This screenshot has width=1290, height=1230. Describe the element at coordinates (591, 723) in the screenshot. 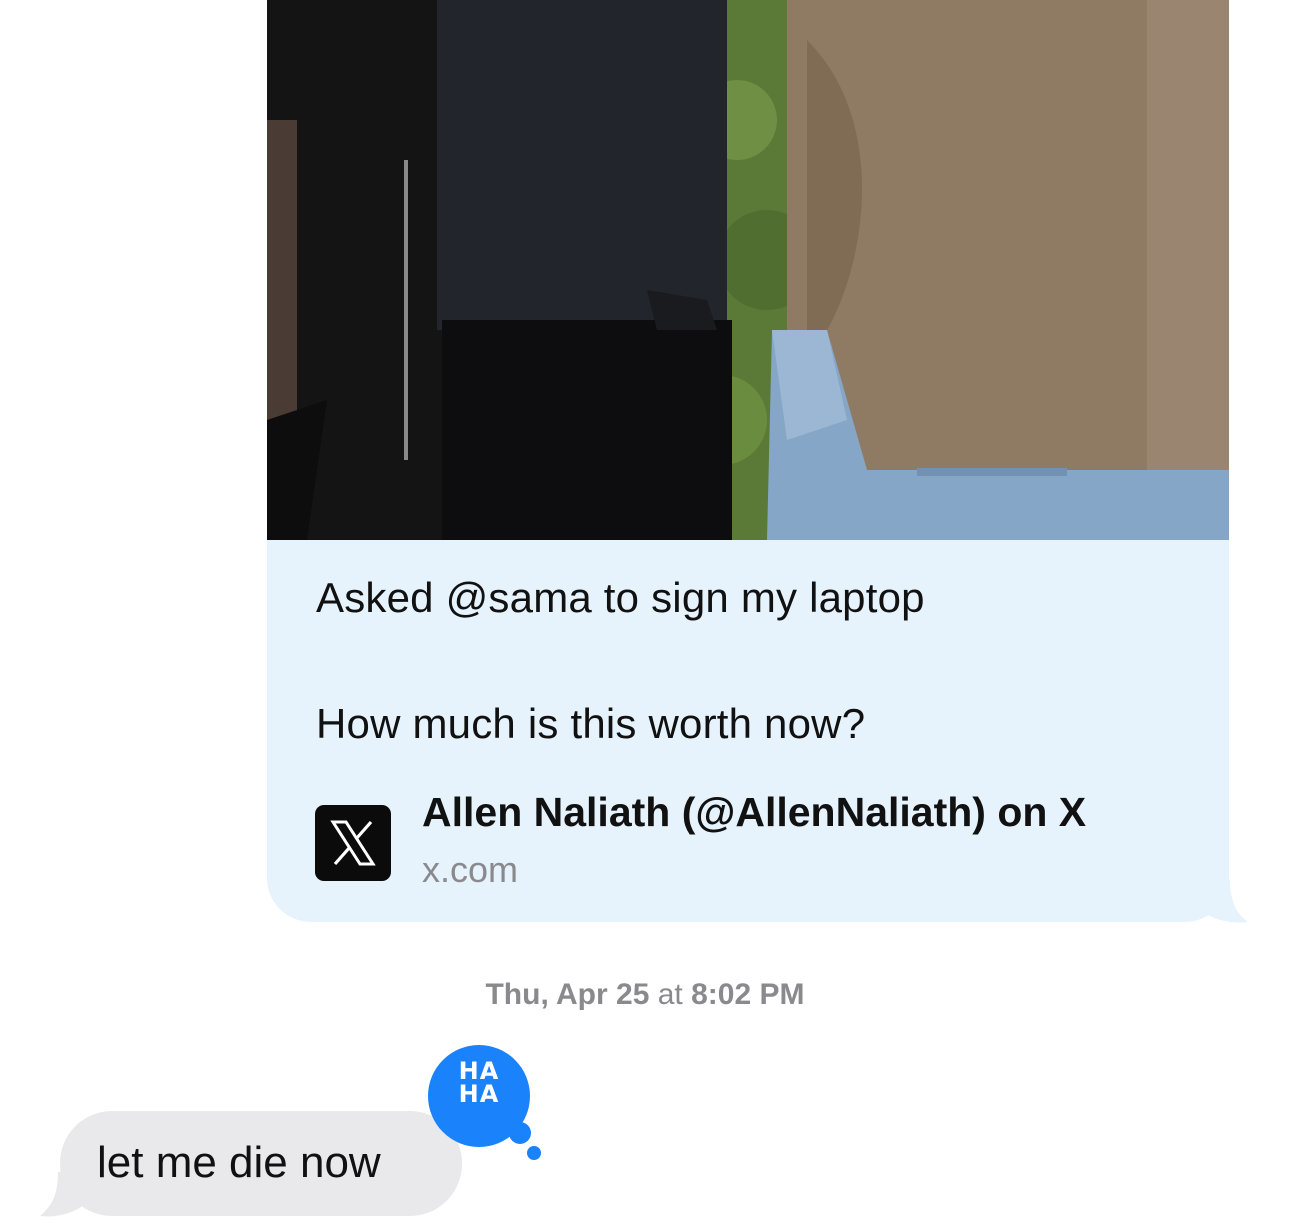

I see `link-caption-line-2: How much is this worth now?` at that location.